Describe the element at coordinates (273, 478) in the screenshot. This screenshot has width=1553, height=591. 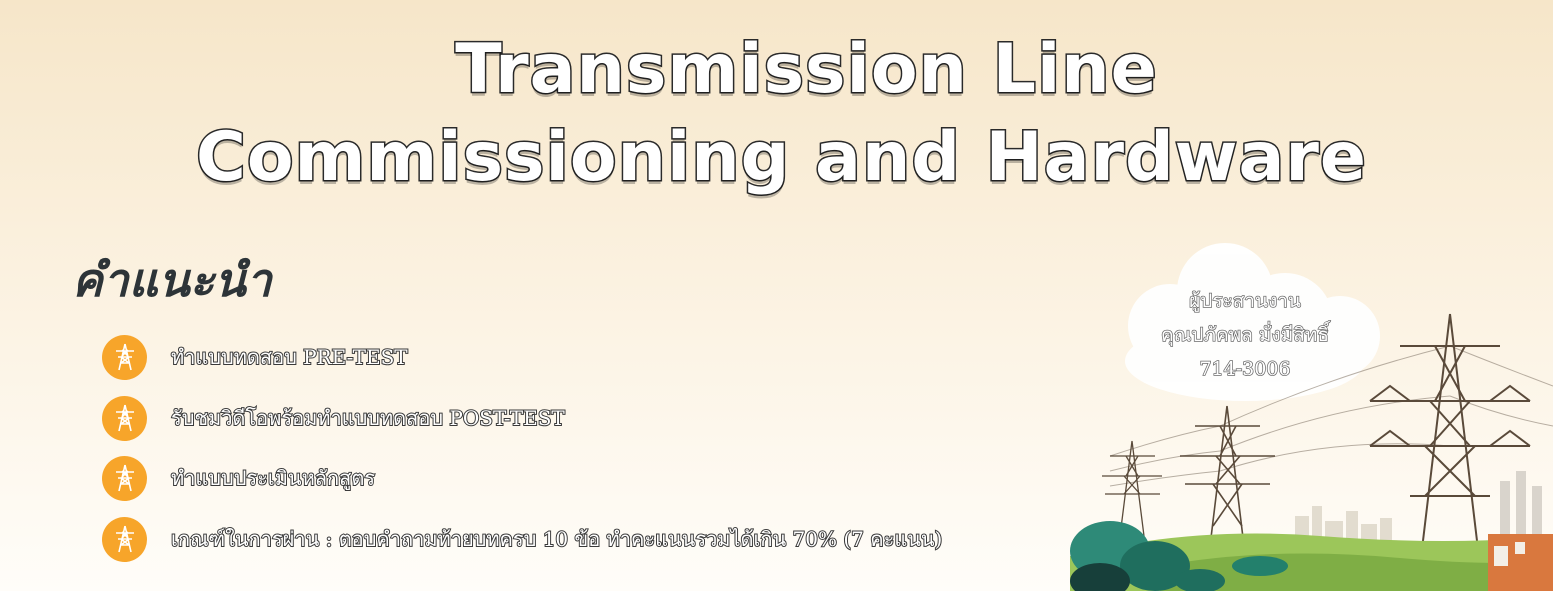
I see `step-text: ทำแบบประเมินหลักสูตร` at that location.